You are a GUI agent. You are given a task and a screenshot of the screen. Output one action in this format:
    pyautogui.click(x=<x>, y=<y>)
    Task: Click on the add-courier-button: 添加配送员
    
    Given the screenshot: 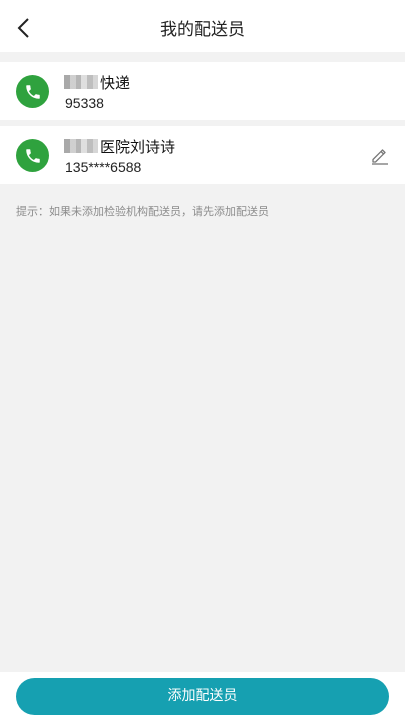 What is the action you would take?
    pyautogui.click(x=202, y=696)
    